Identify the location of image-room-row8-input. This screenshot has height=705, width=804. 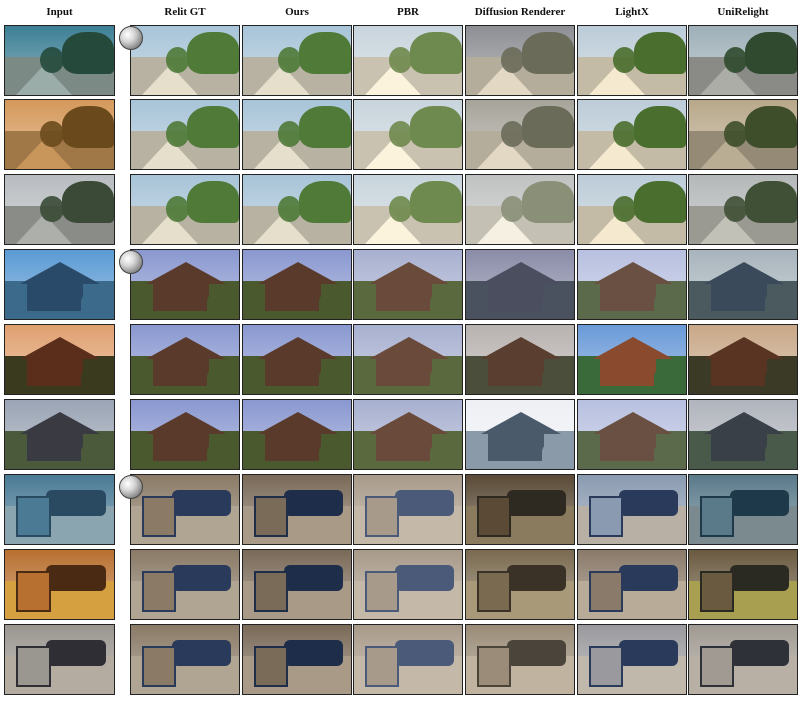
(59, 584).